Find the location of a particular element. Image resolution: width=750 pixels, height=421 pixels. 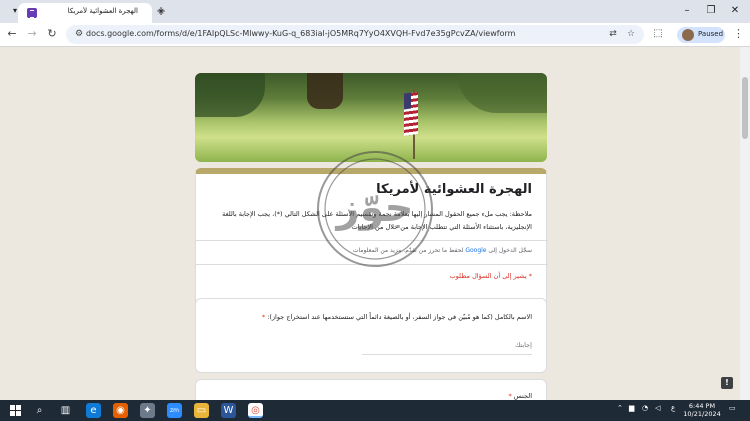

language-indicator: ع is located at coordinates (673, 408).